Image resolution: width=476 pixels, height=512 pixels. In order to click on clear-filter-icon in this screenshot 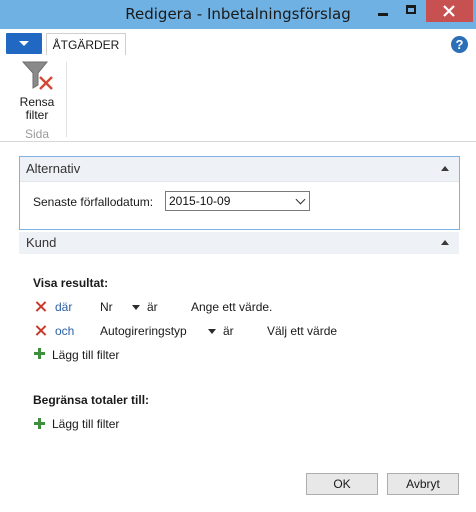, I will do `click(37, 75)`.